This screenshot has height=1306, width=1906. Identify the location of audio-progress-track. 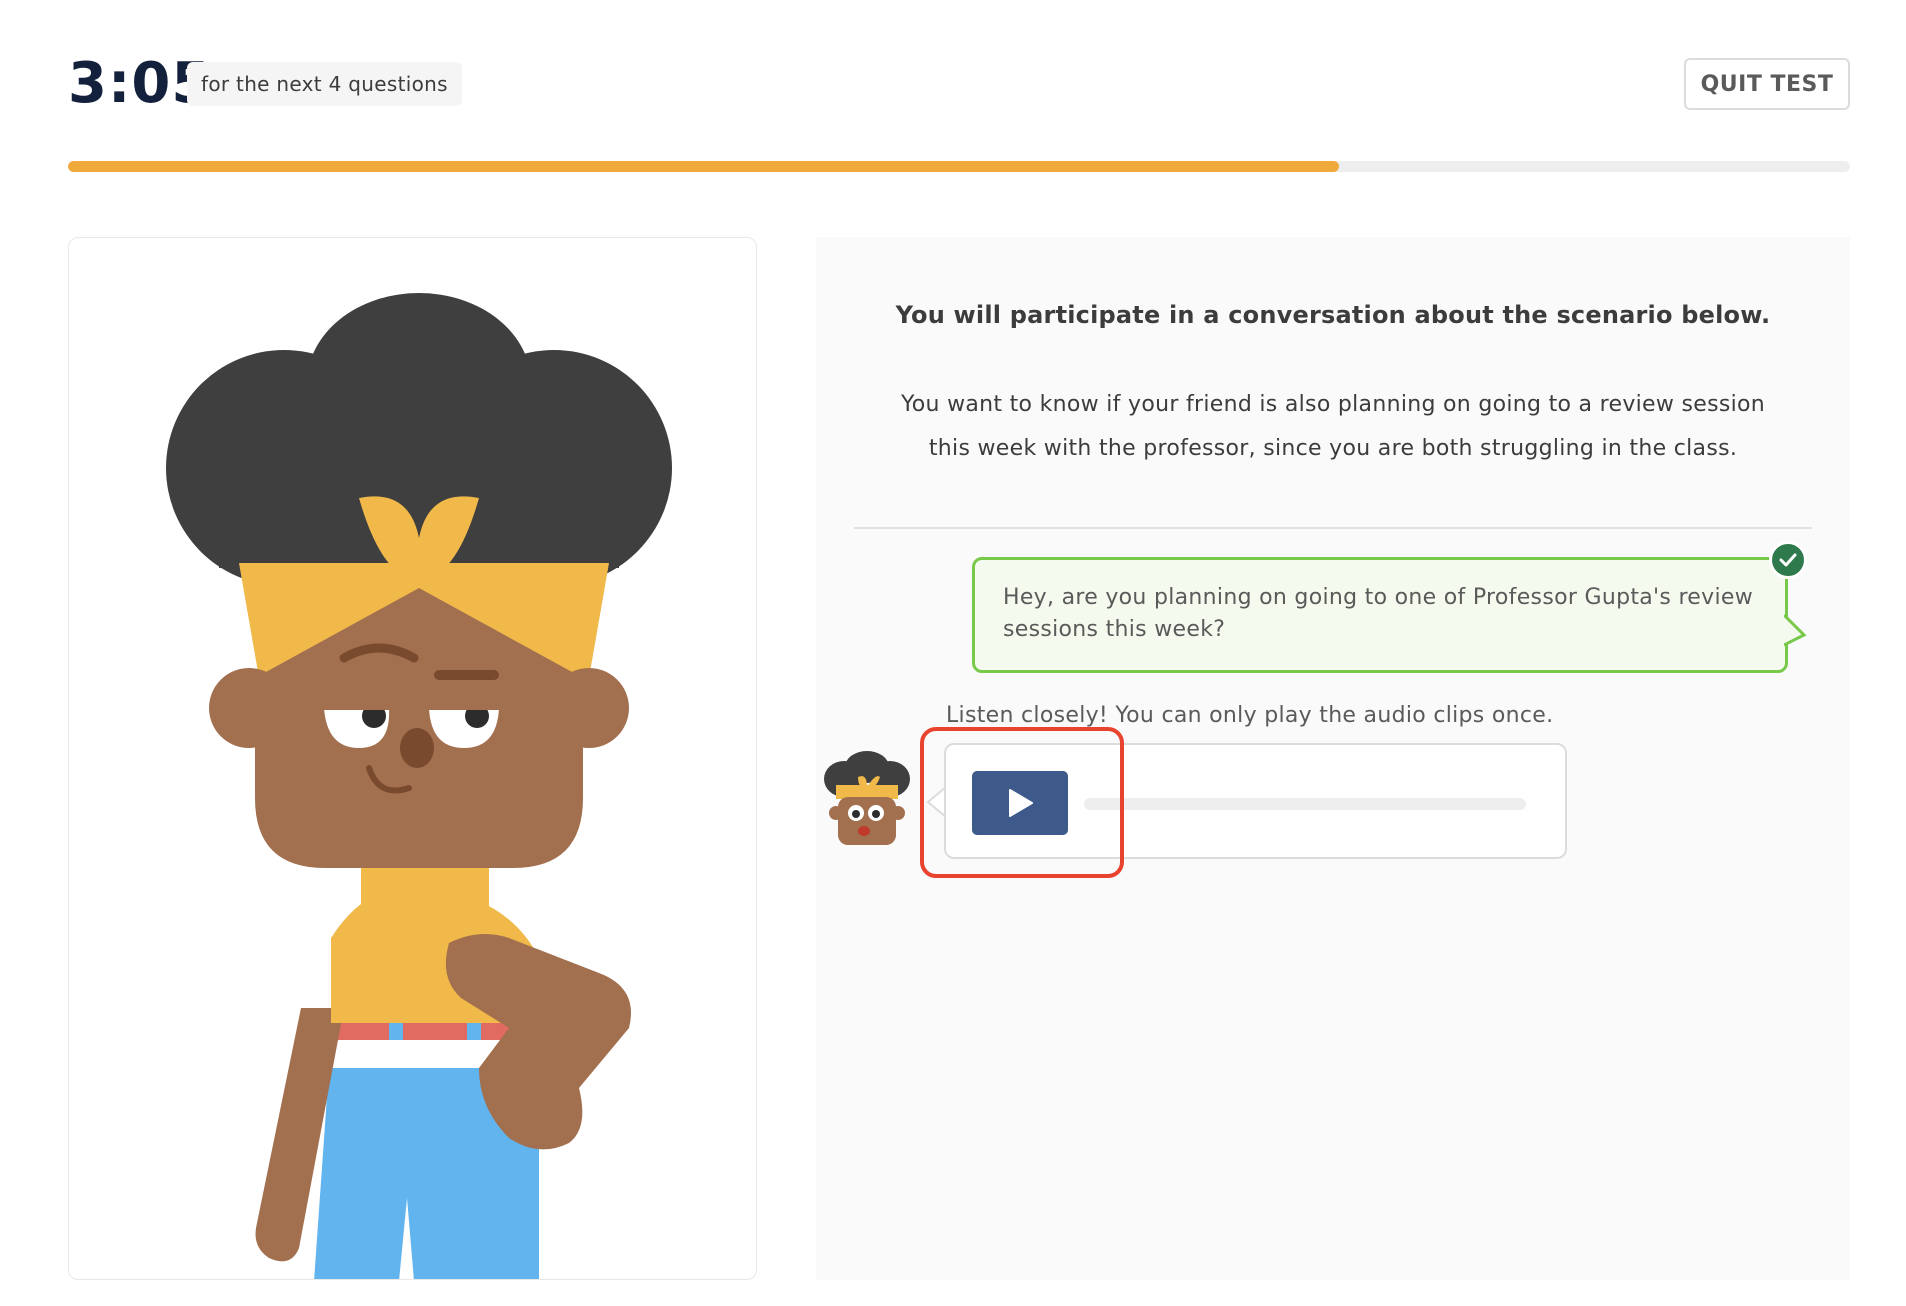
(1305, 804).